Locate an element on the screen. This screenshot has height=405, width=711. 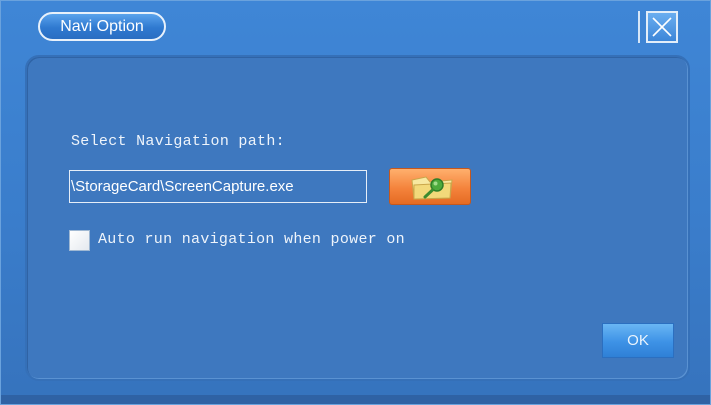
navigation-path-field: \StorageCard\ScreenCapture.exe is located at coordinates (218, 186).